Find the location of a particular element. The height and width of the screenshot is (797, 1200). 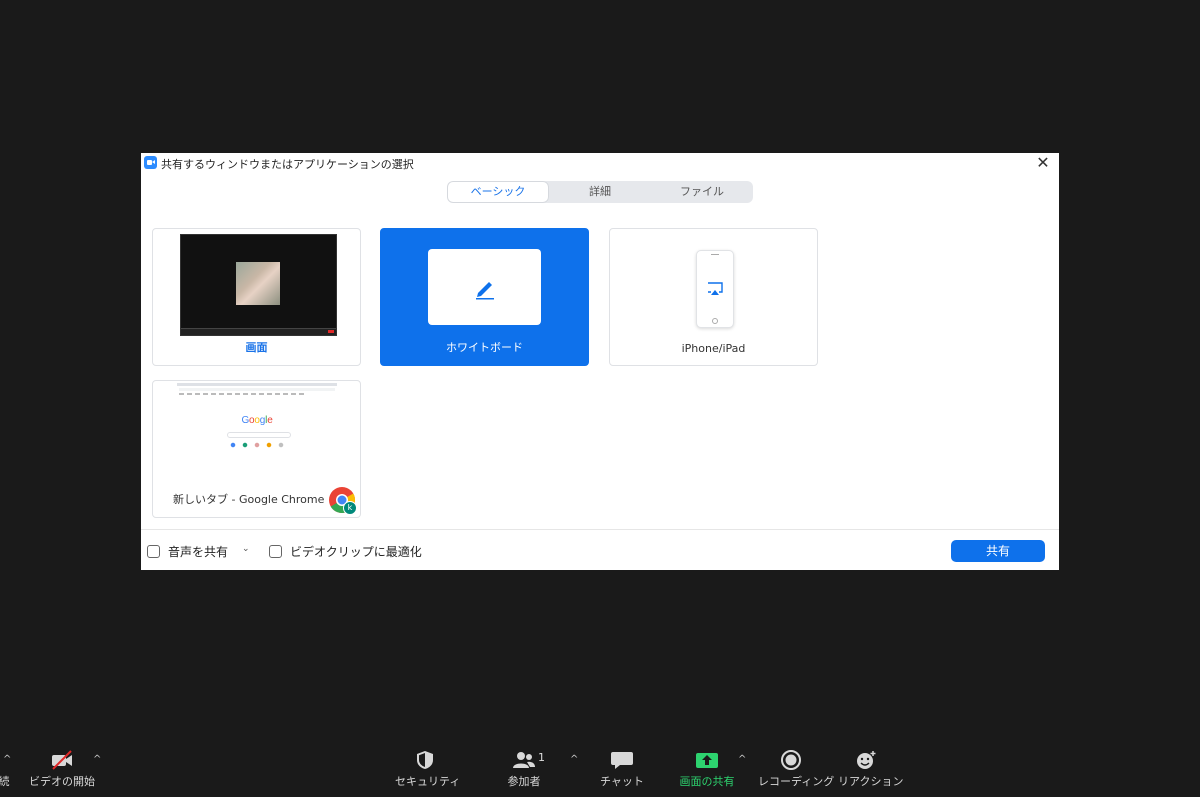

source-card-screen: 画面 is located at coordinates (256, 297).